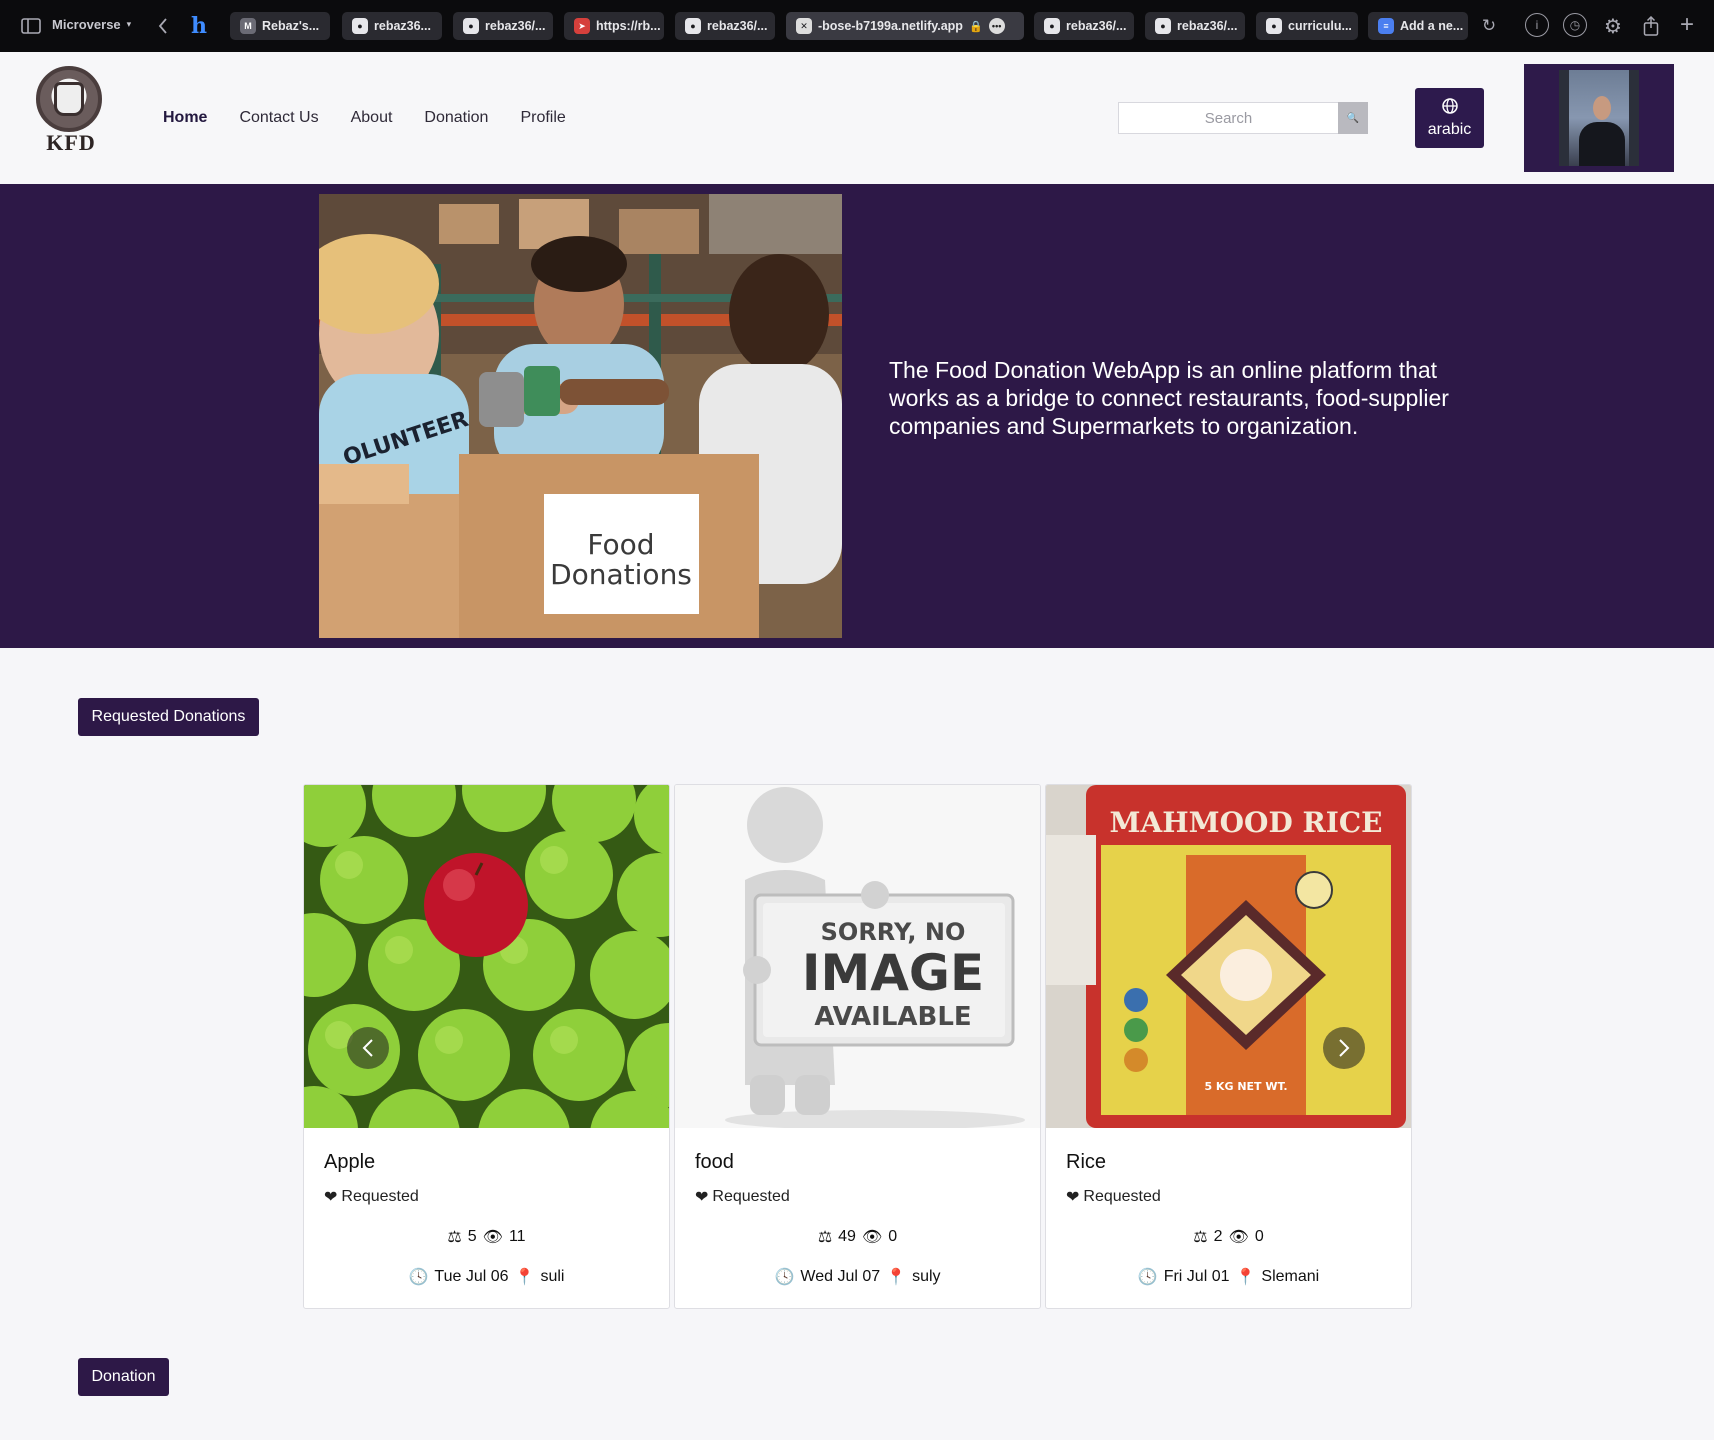 The width and height of the screenshot is (1714, 1440). I want to click on nav-about: About, so click(372, 118).